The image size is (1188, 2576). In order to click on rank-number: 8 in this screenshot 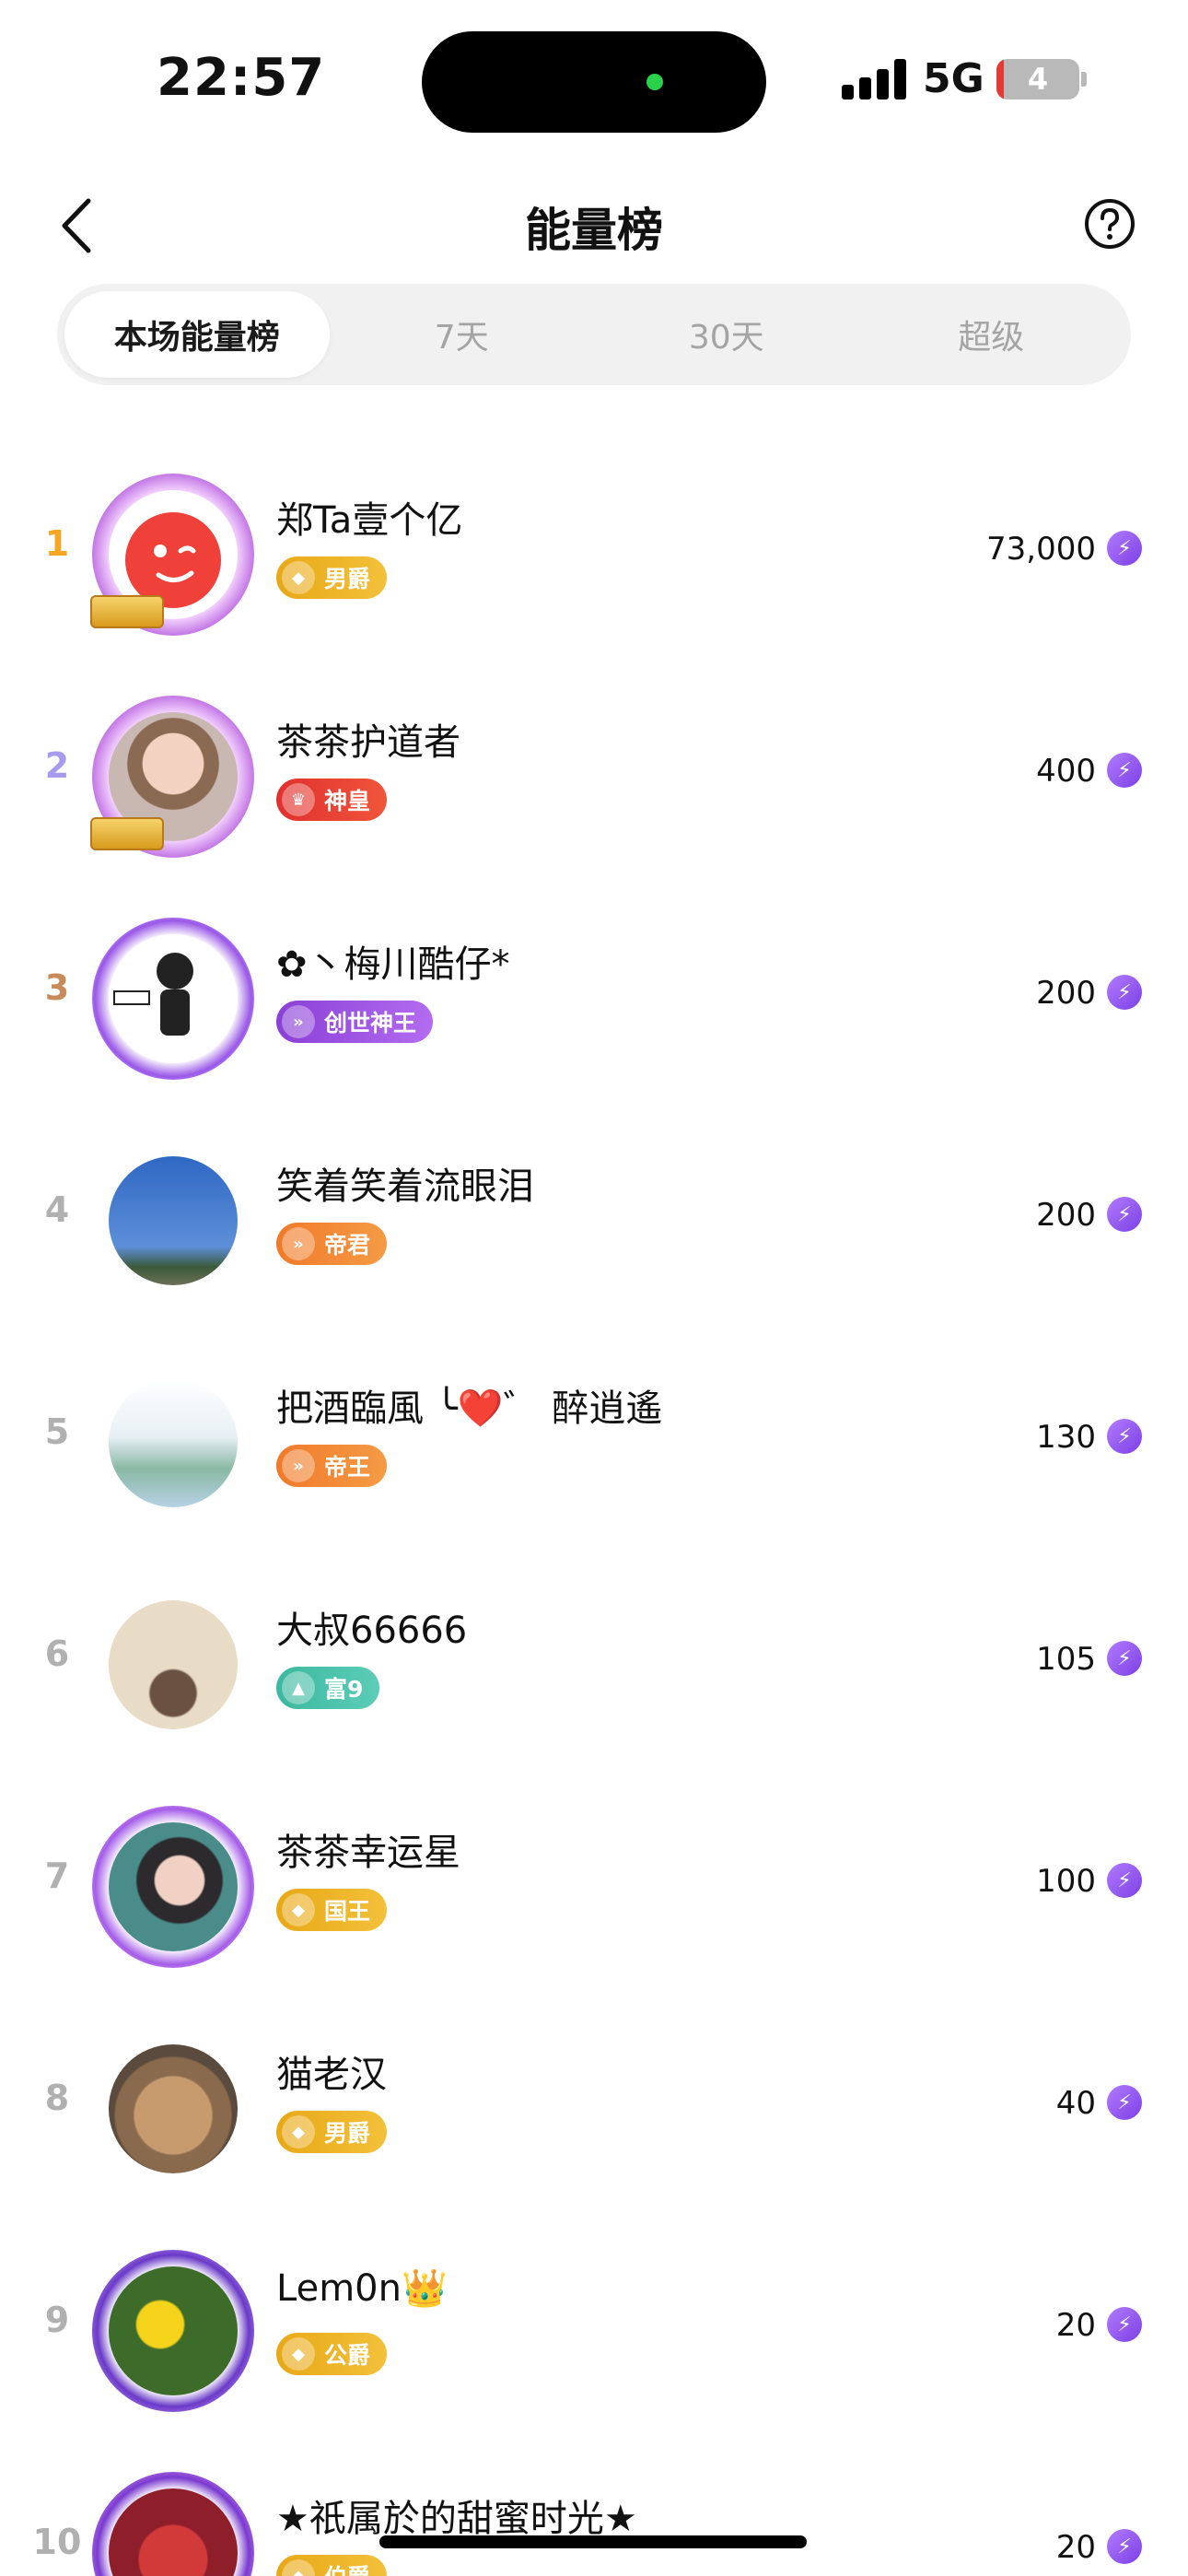, I will do `click(57, 2098)`.